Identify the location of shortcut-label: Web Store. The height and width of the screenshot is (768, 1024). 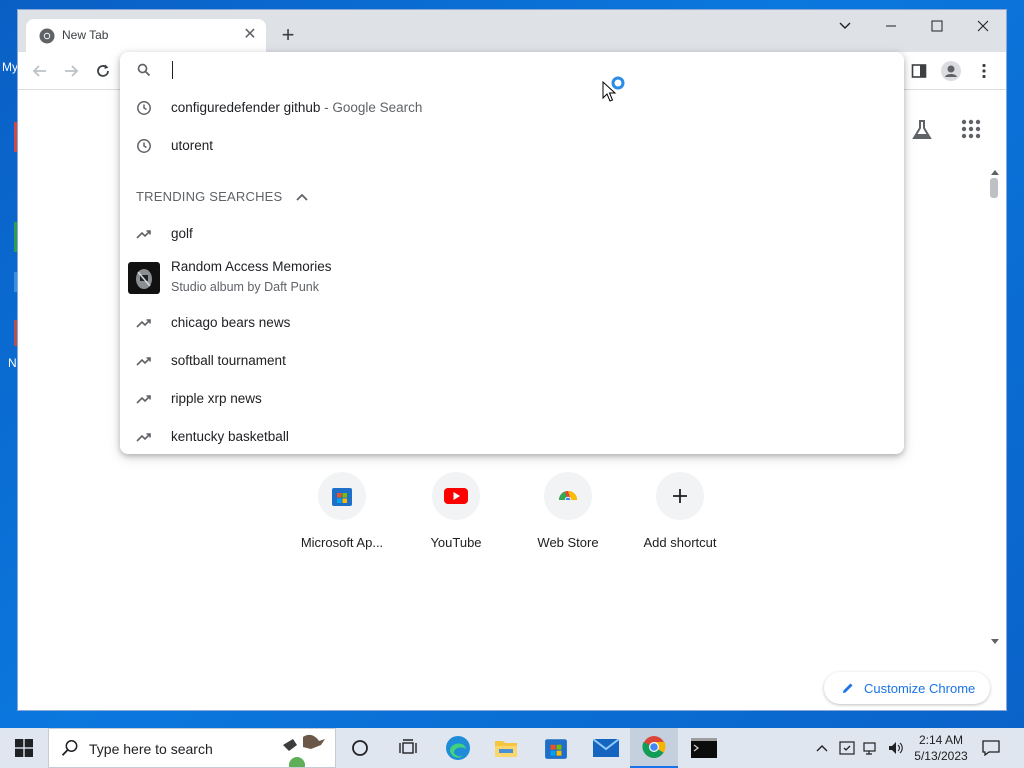
(568, 542).